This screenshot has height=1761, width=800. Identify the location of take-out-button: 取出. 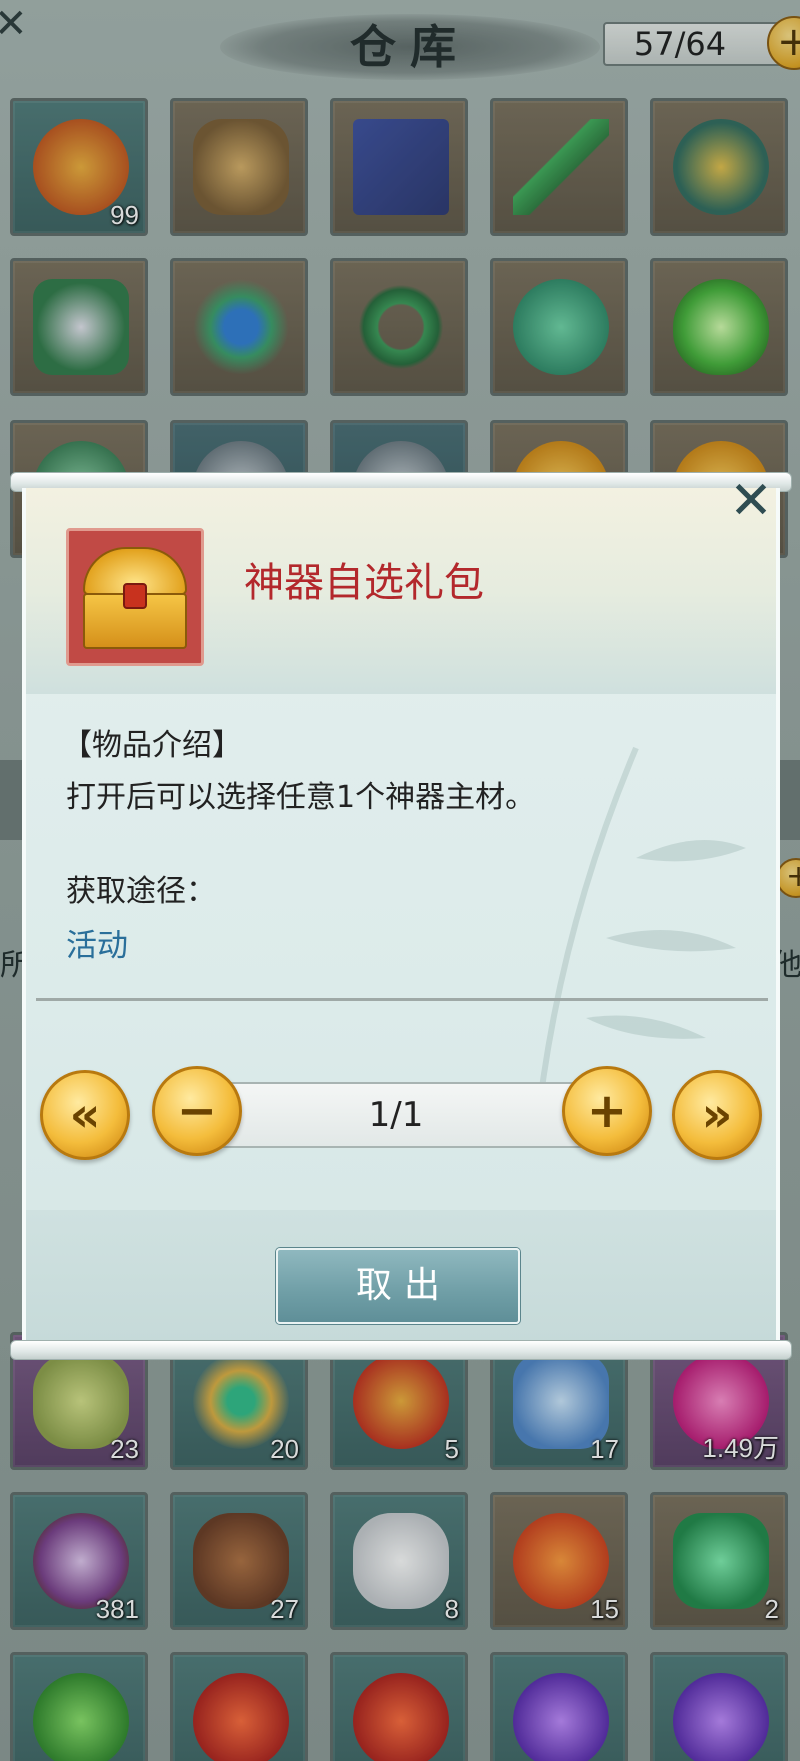
(398, 1286).